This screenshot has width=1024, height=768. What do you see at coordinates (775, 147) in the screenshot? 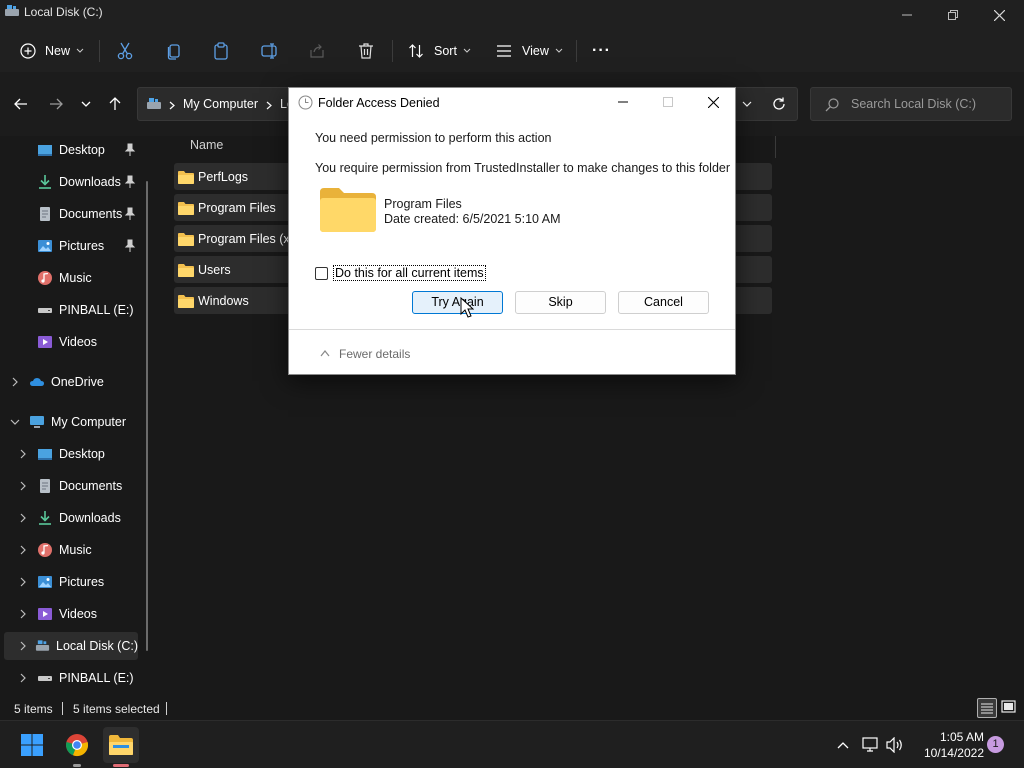
I see `column-separator` at bounding box center [775, 147].